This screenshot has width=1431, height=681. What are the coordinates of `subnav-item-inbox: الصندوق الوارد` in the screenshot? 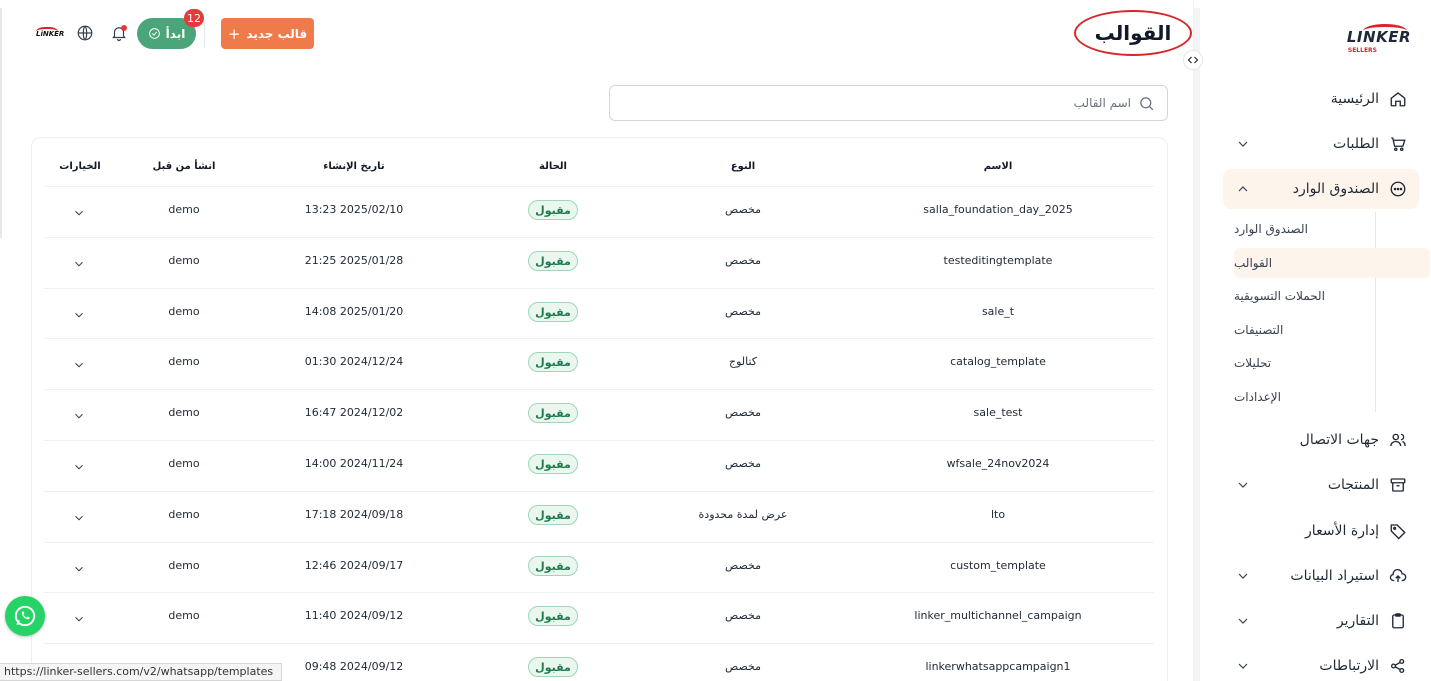 It's located at (1332, 229).